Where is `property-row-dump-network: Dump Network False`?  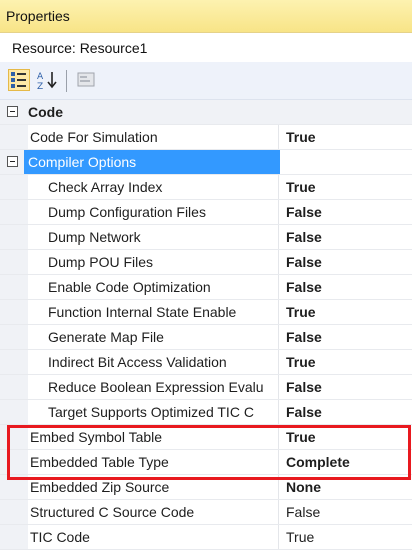 property-row-dump-network: Dump Network False is located at coordinates (206, 237).